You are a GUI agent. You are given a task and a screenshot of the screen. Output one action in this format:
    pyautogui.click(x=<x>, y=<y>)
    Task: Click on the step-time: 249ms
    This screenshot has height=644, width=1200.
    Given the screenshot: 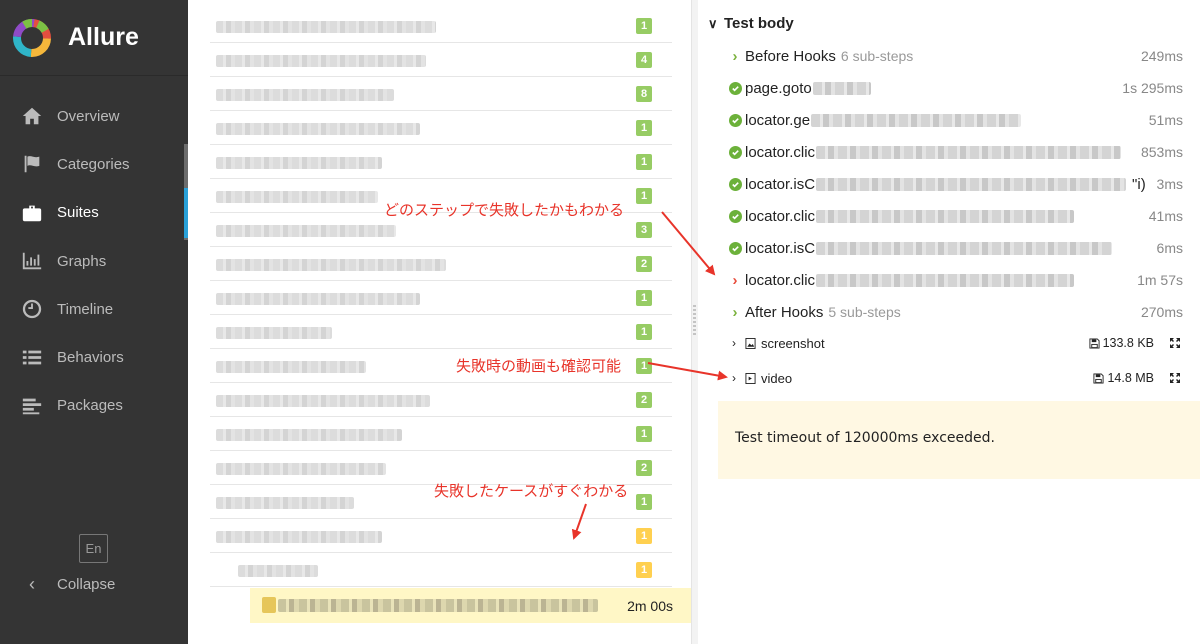 What is the action you would take?
    pyautogui.click(x=1161, y=56)
    